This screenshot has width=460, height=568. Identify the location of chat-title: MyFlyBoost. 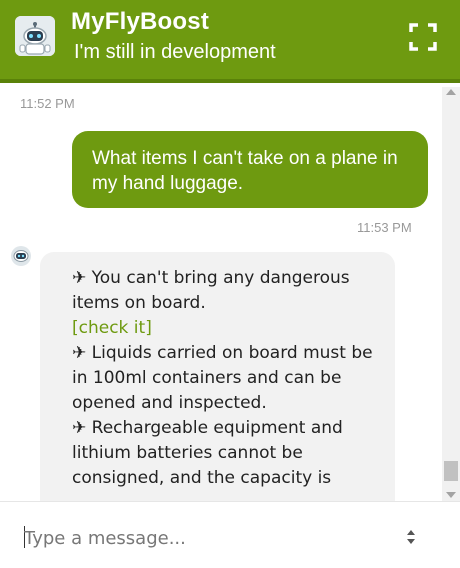
(140, 21).